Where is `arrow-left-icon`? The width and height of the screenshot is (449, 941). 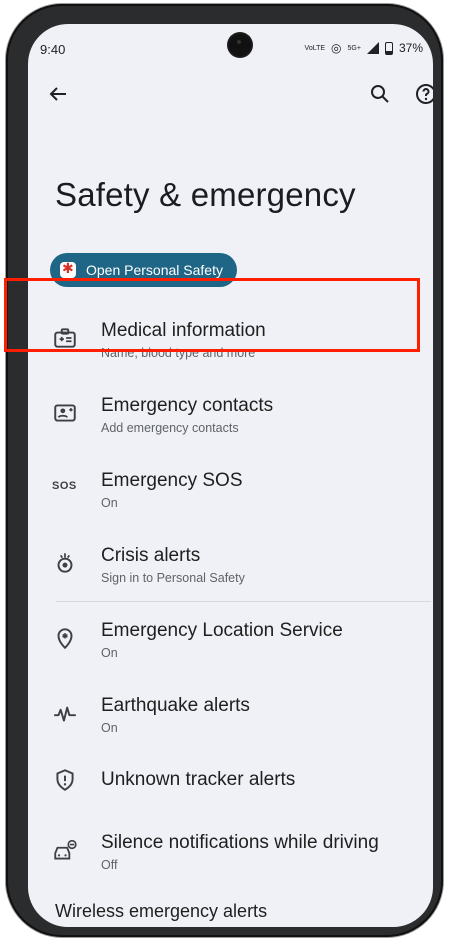 arrow-left-icon is located at coordinates (57, 94).